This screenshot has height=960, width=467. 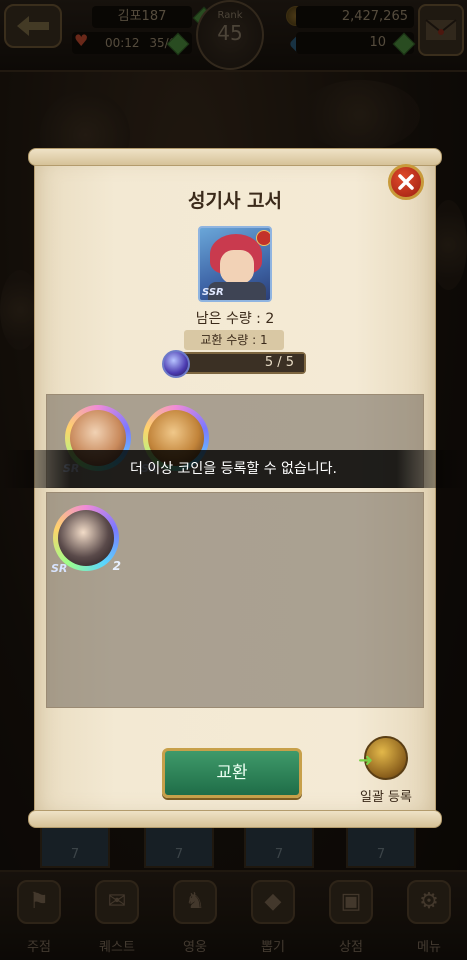 What do you see at coordinates (237, 267) in the screenshot?
I see `portrait-face` at bounding box center [237, 267].